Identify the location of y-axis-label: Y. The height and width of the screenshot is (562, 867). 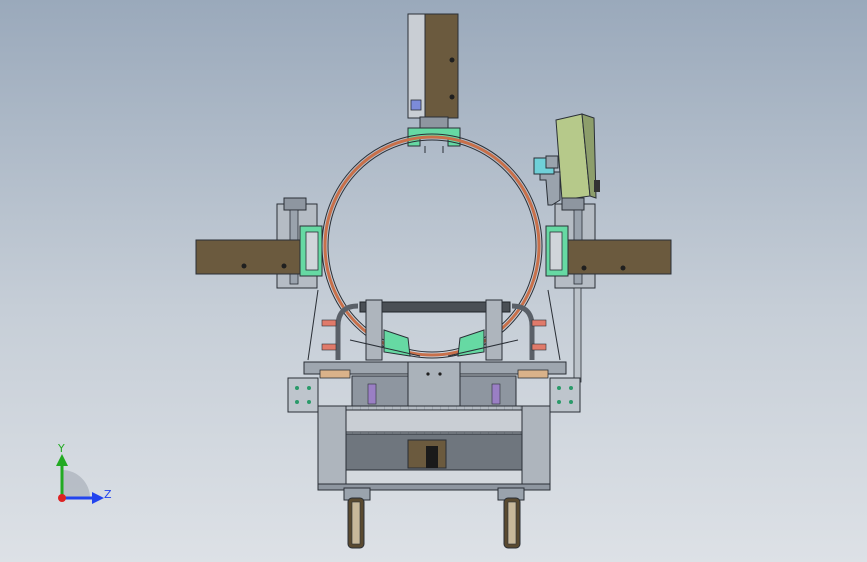
(61, 448).